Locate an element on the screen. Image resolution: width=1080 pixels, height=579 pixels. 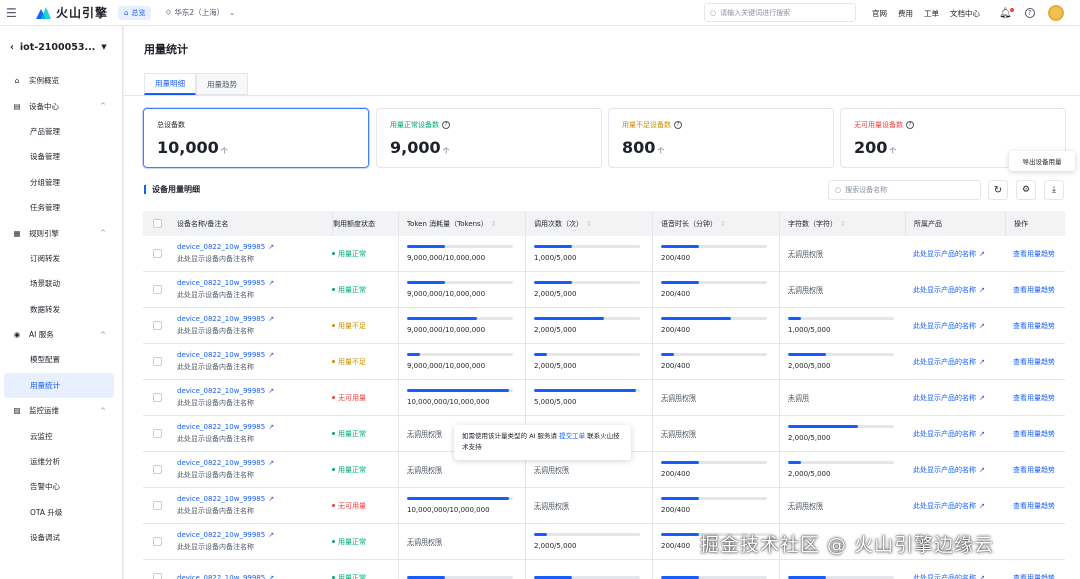
sidebar-item-2: 产品管理 is located at coordinates (61, 131).